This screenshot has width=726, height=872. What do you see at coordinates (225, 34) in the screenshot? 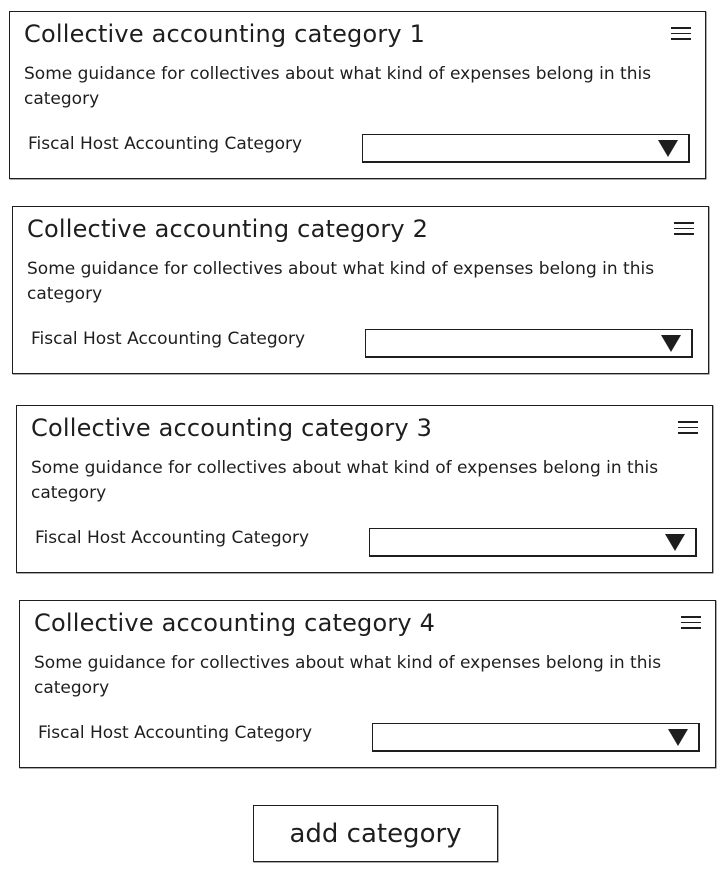
I see `category-title: Collective accounting category 1` at bounding box center [225, 34].